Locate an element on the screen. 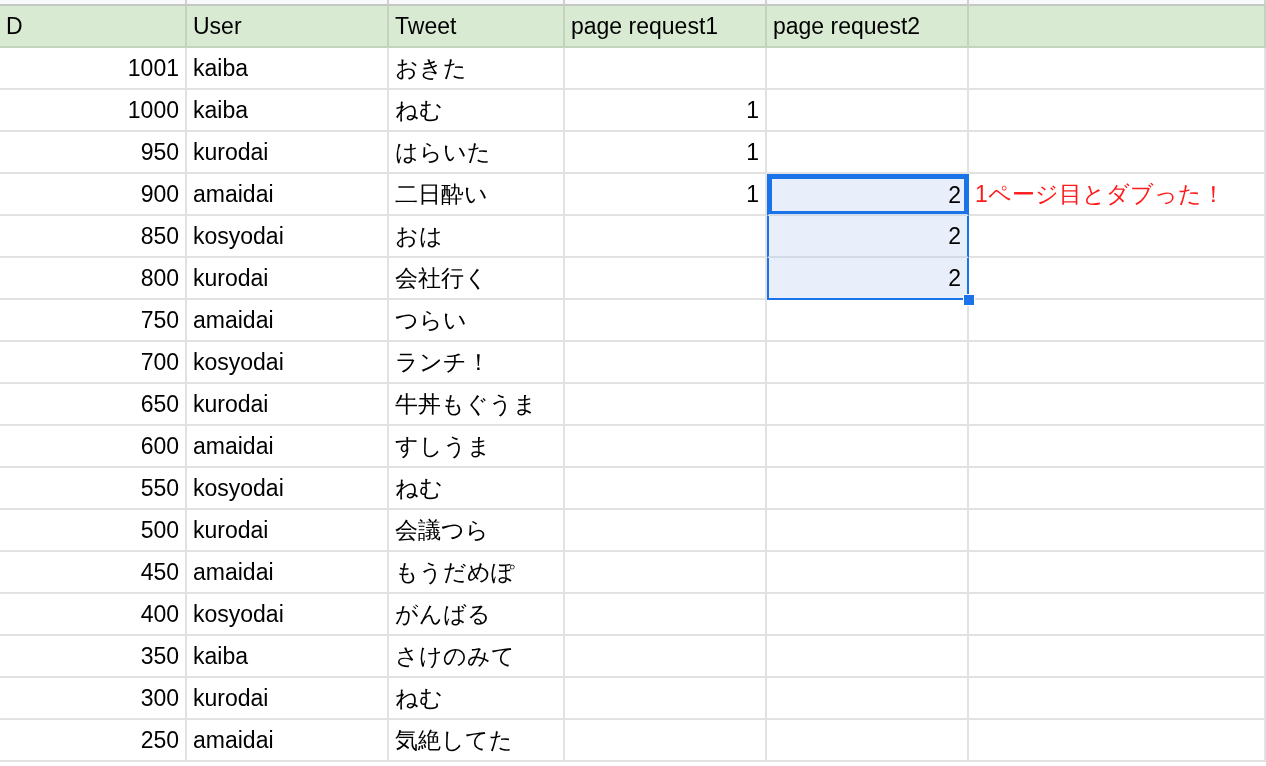 This screenshot has width=1266, height=766. header-cell: Tweet is located at coordinates (477, 27).